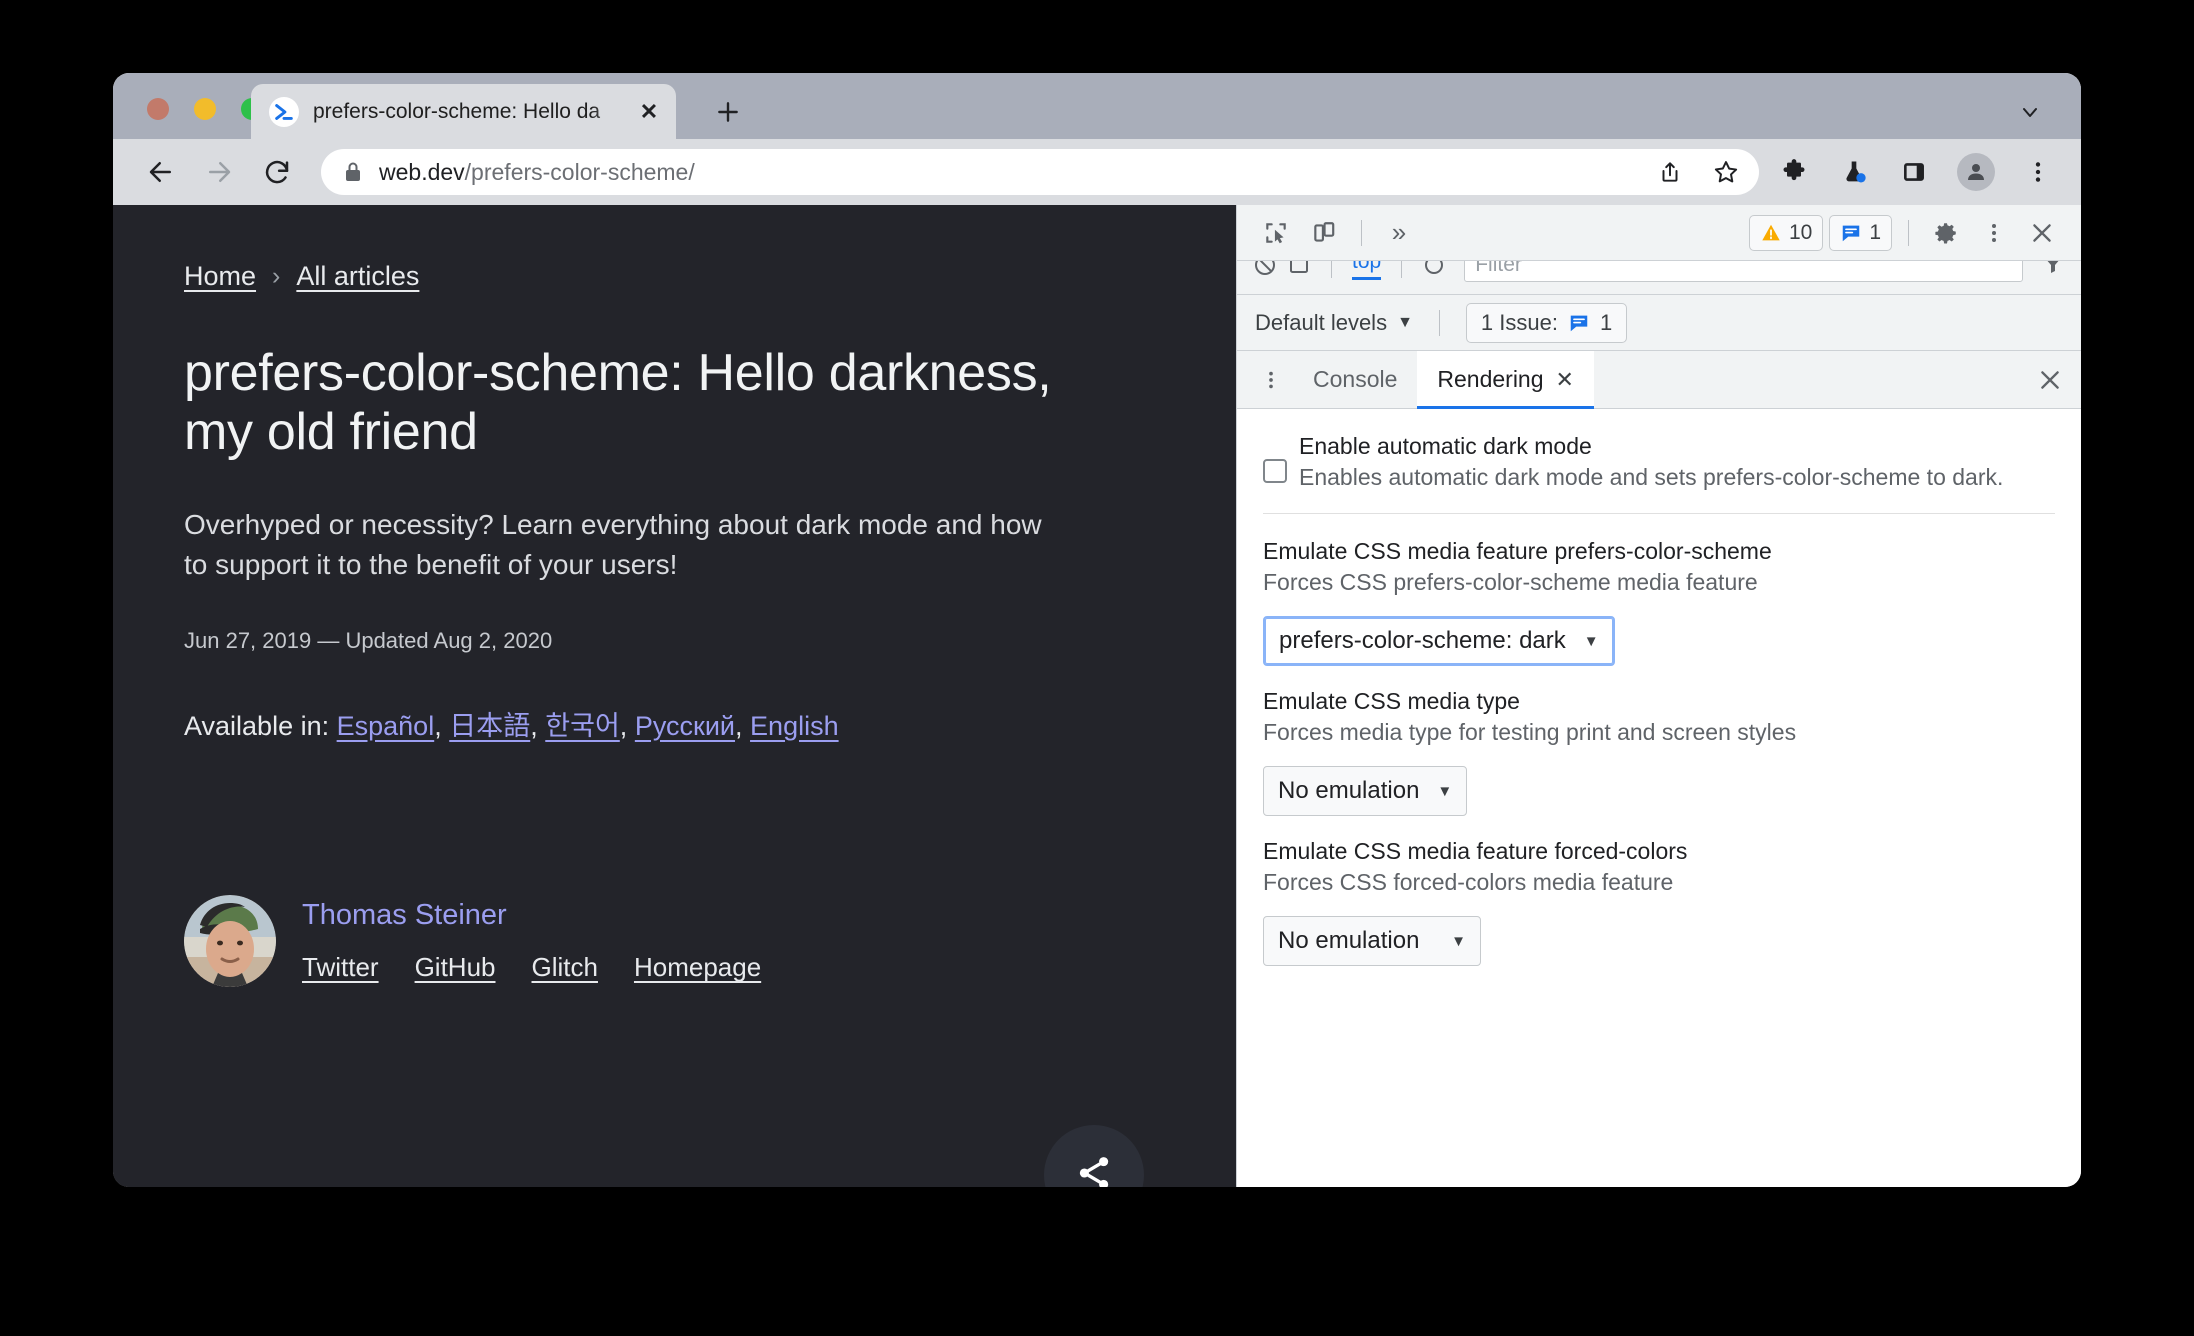  Describe the element at coordinates (1994, 233) in the screenshot. I see `devtools-kebab-menu-icon` at that location.